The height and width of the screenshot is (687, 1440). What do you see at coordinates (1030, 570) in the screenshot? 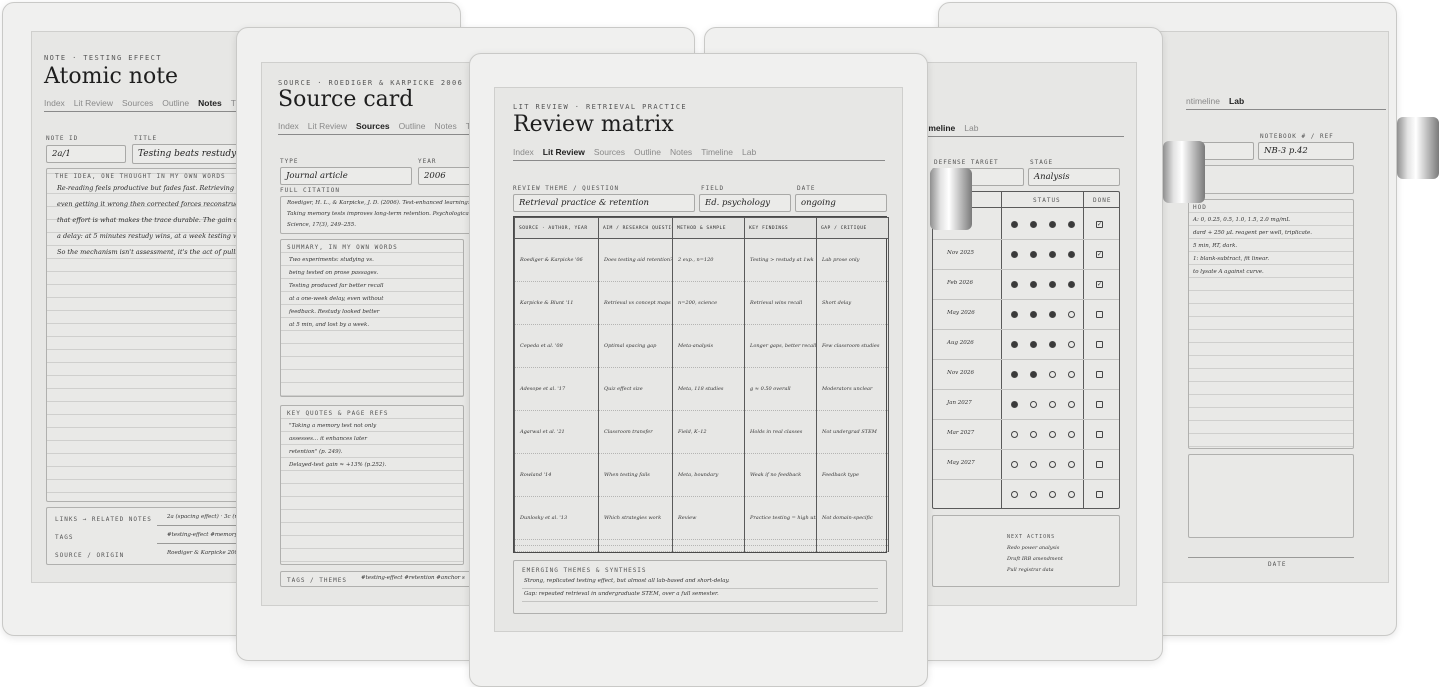
I see `next-action-item: Pull registrar data` at bounding box center [1030, 570].